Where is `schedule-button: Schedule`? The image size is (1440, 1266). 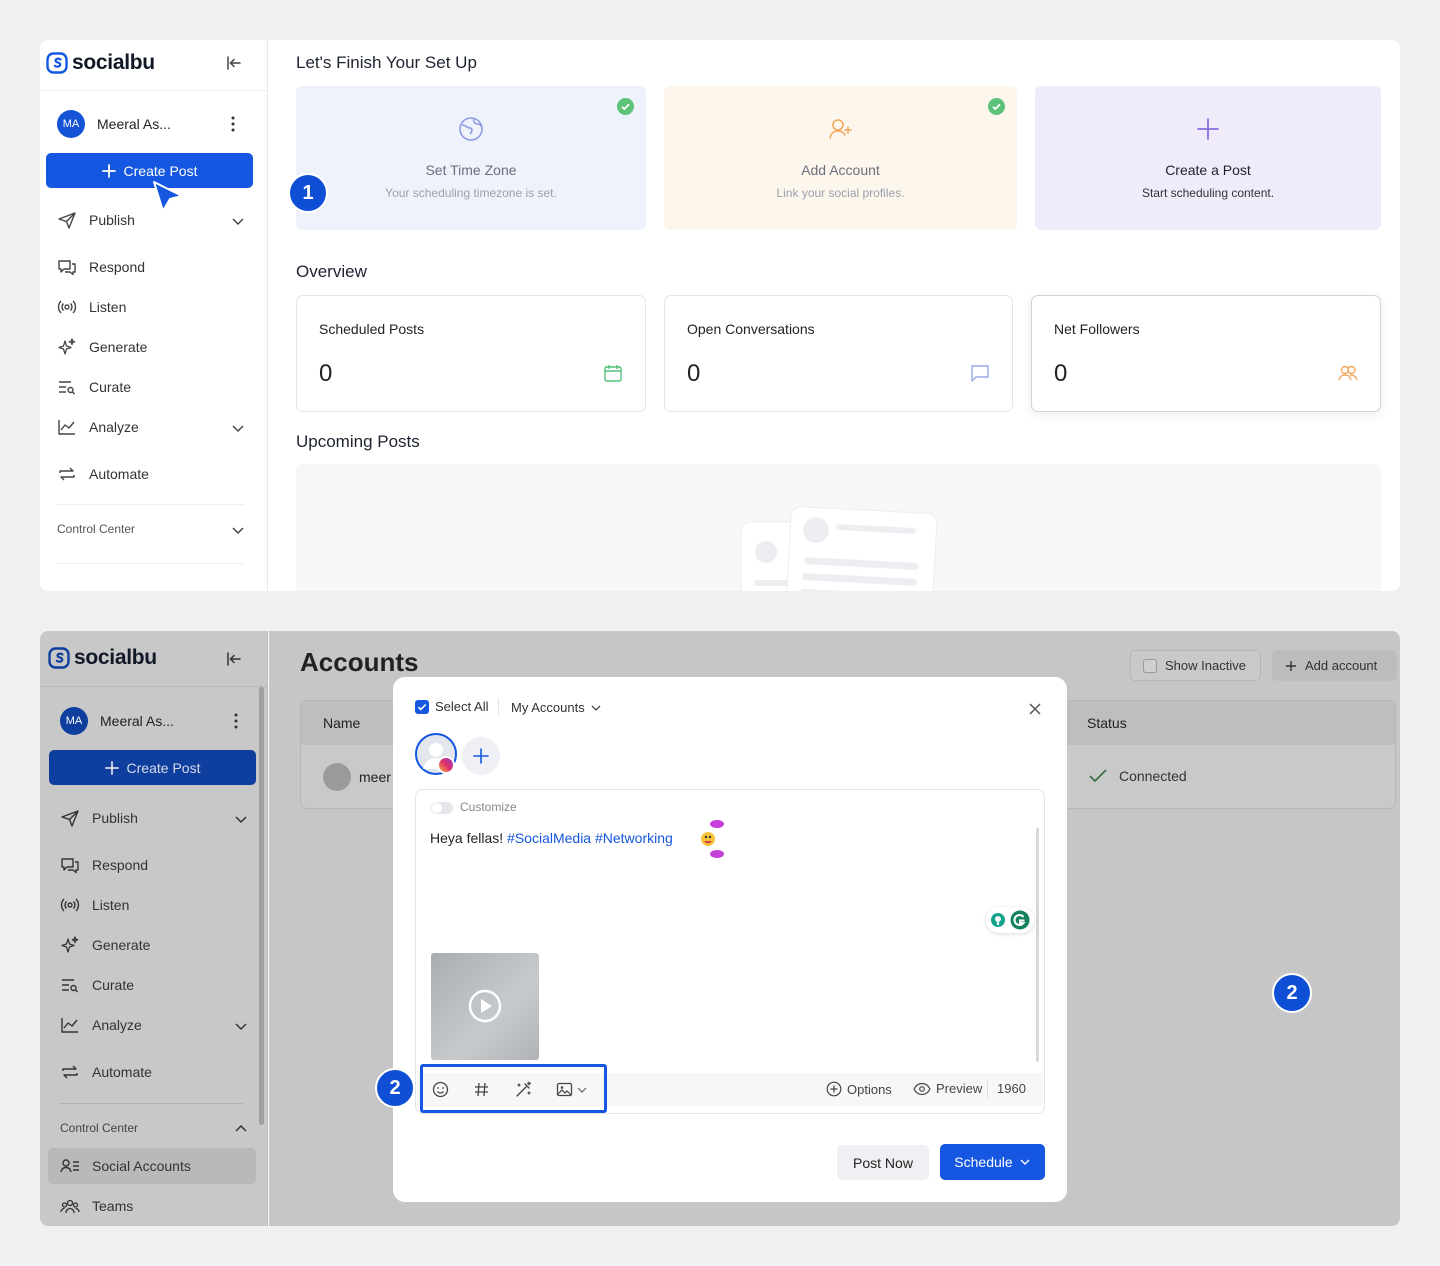
schedule-button: Schedule is located at coordinates (992, 1162).